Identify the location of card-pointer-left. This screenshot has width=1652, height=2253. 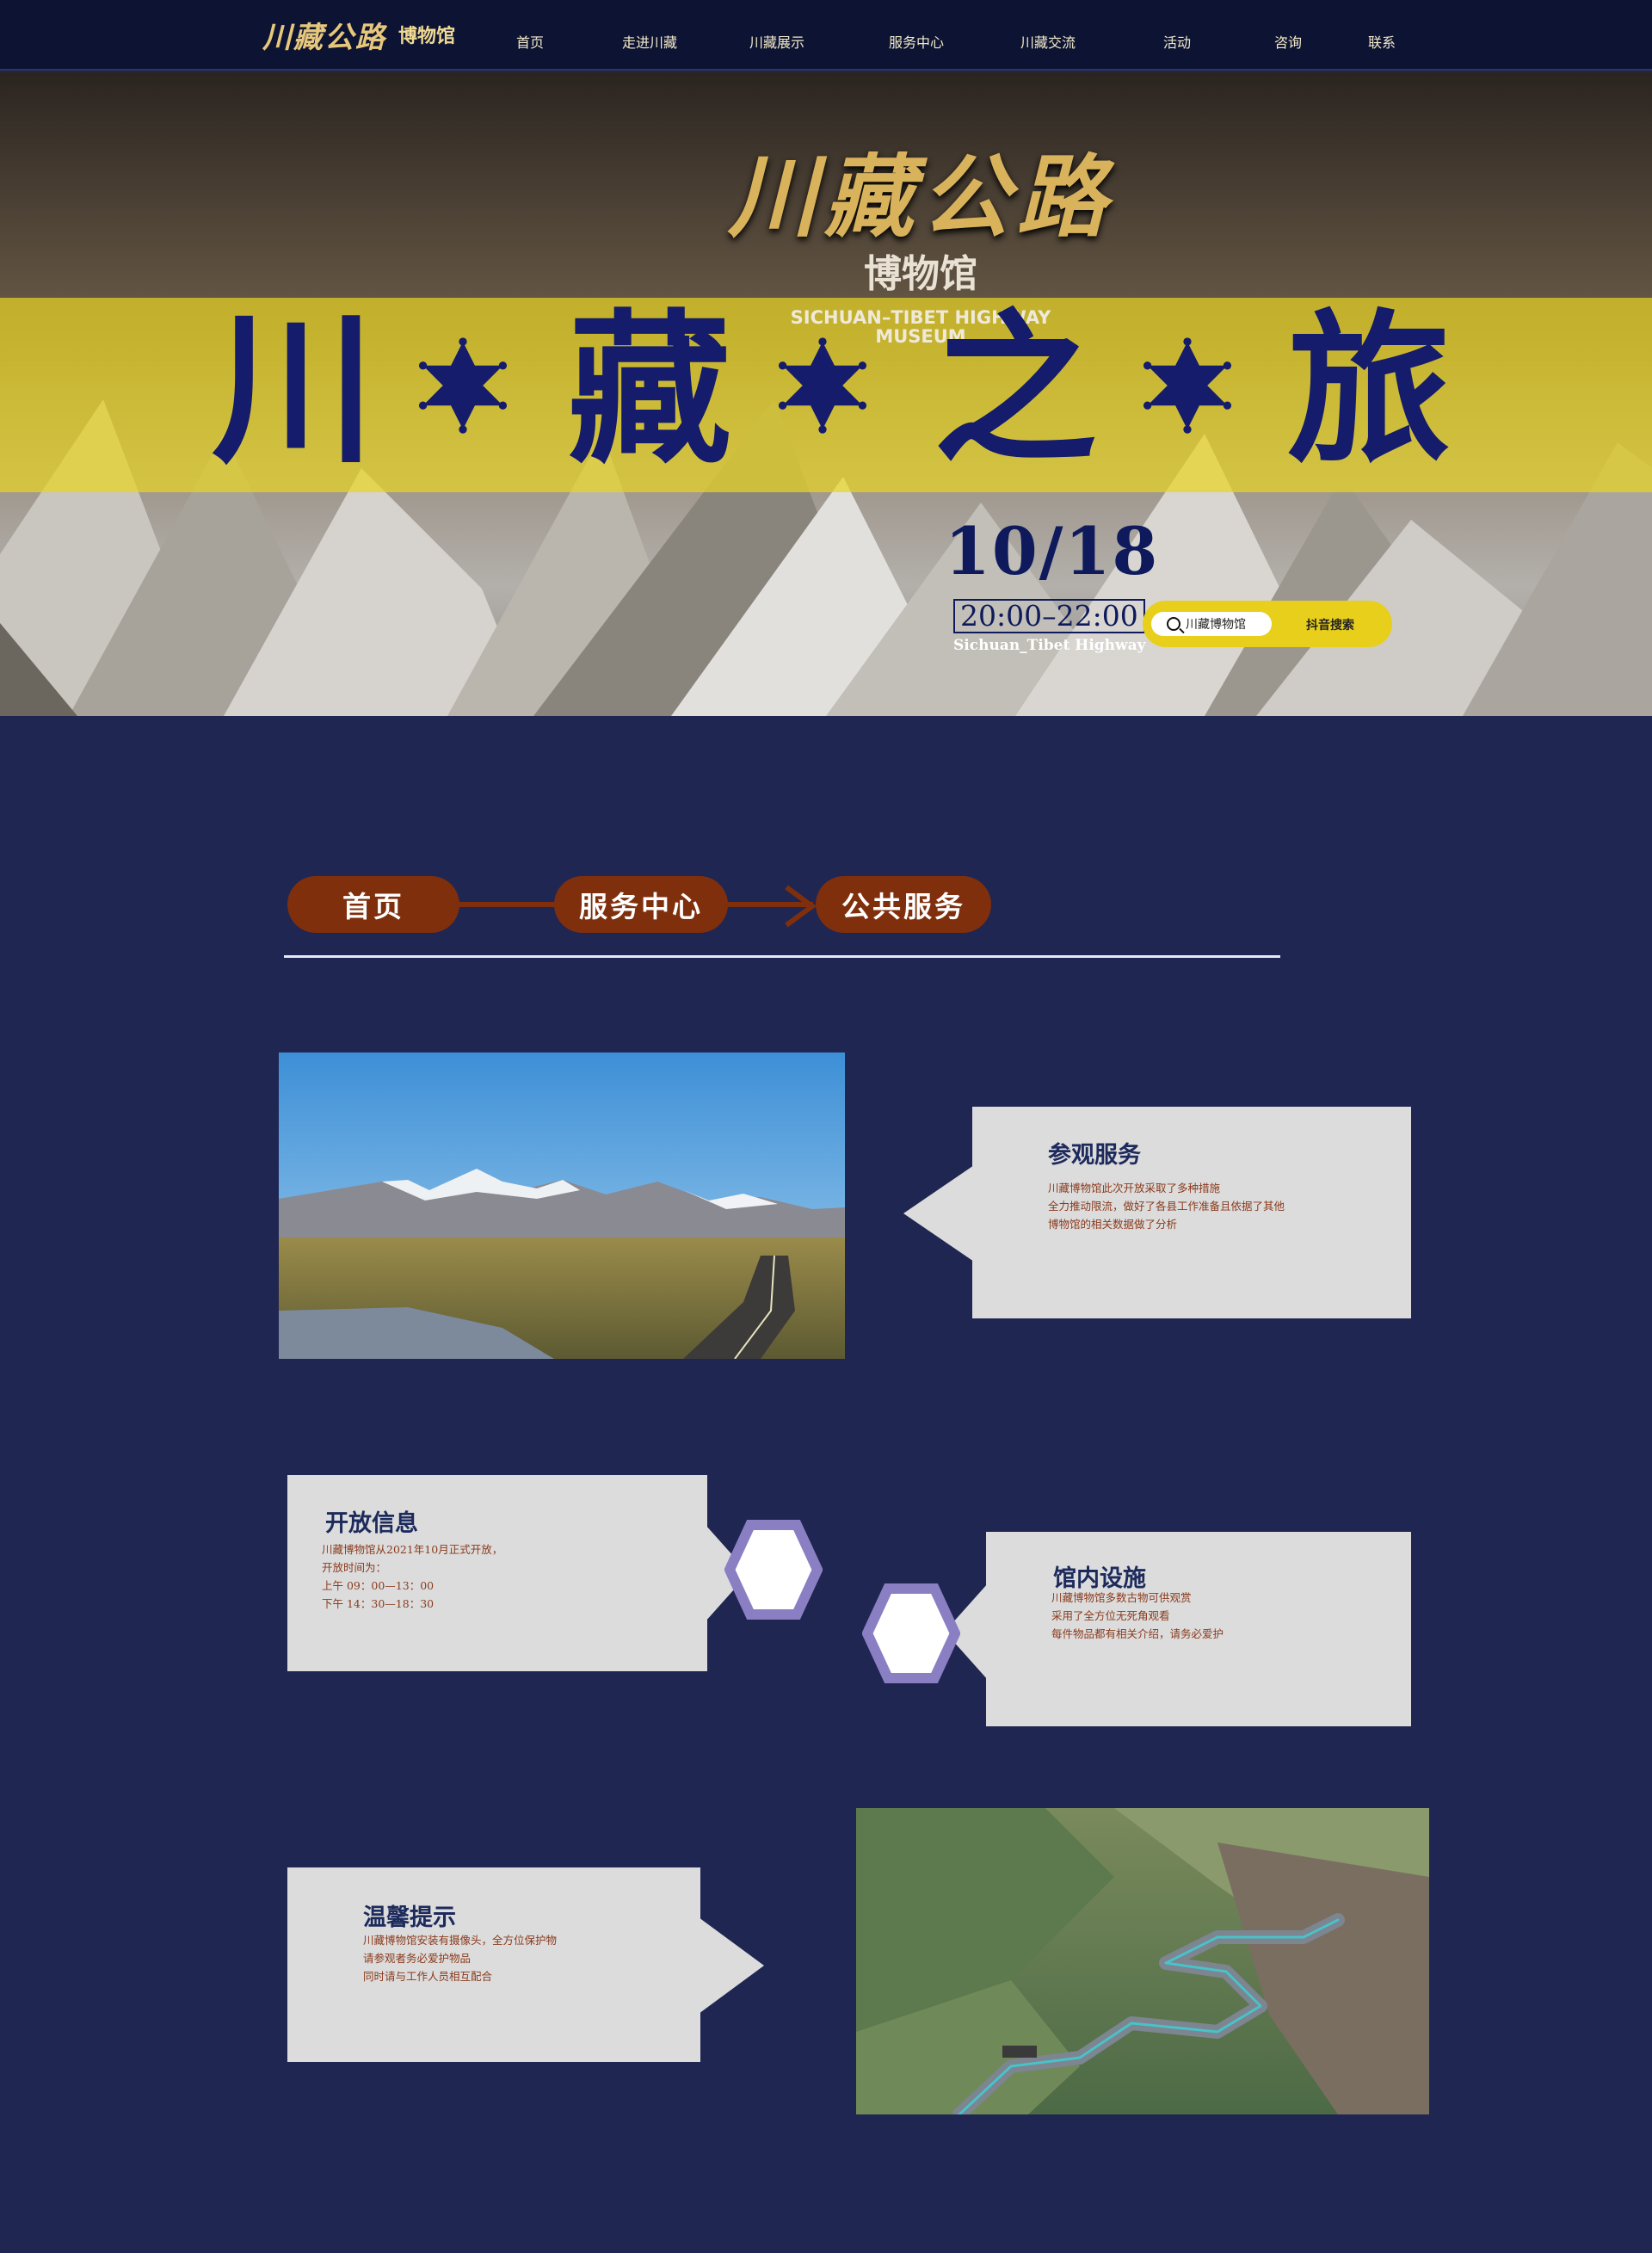
(938, 1213).